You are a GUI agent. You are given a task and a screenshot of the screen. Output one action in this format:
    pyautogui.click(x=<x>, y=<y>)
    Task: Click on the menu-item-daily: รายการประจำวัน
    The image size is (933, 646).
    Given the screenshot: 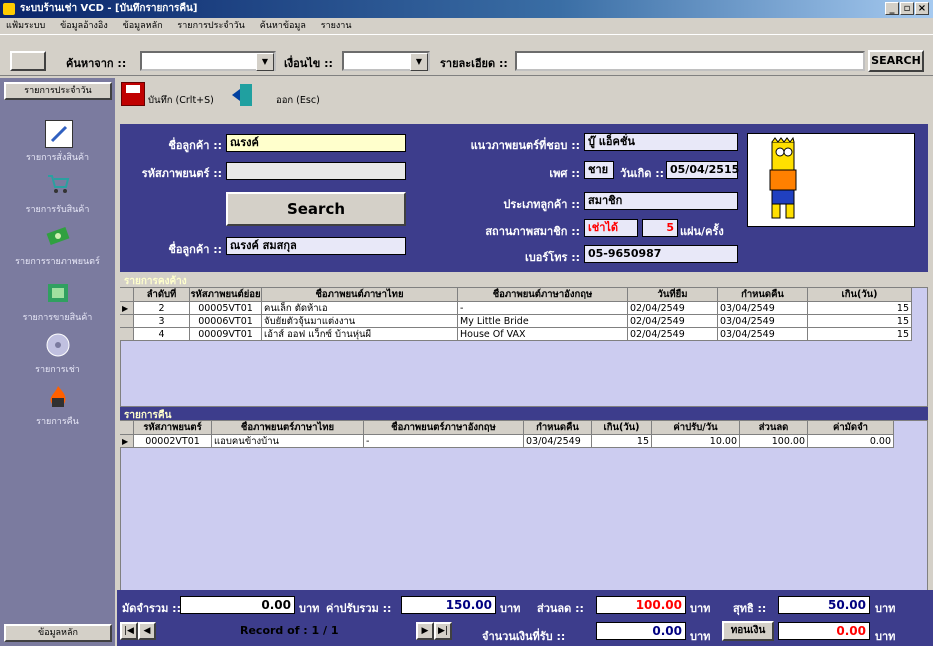 What is the action you would take?
    pyautogui.click(x=210, y=26)
    